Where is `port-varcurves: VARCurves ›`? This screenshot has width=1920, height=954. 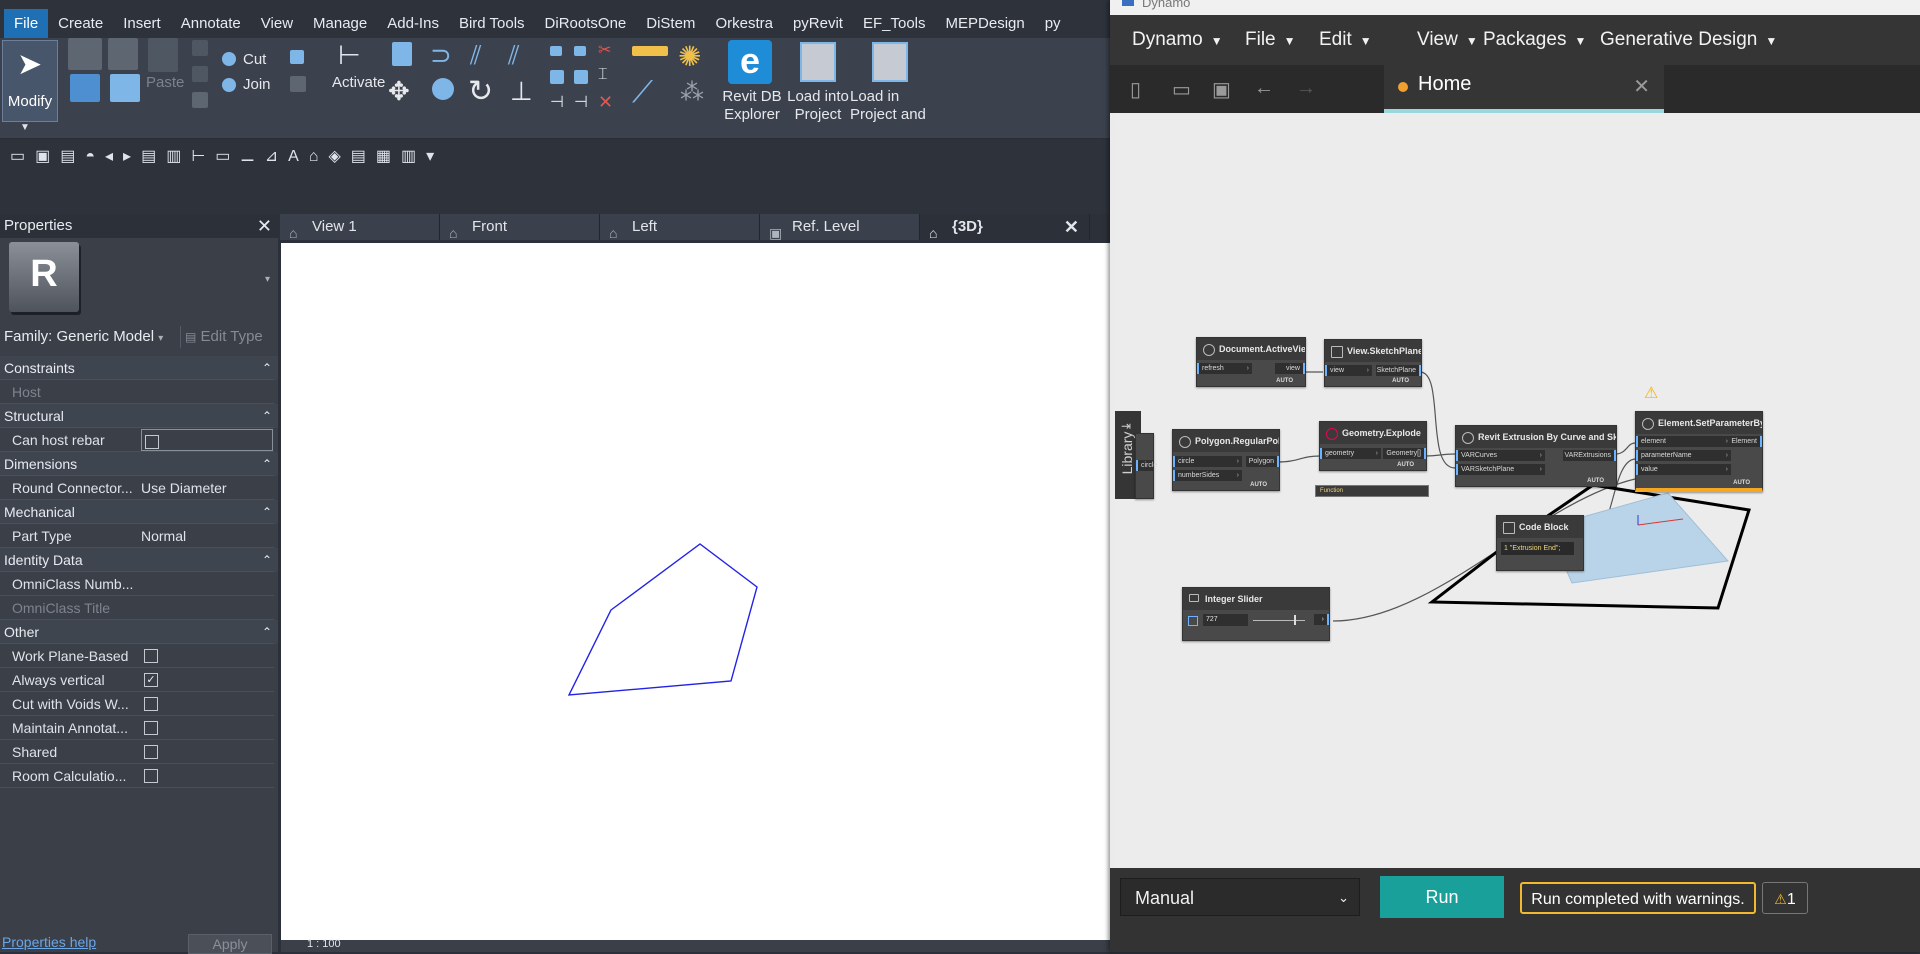
port-varcurves: VARCurves › is located at coordinates (1500, 455).